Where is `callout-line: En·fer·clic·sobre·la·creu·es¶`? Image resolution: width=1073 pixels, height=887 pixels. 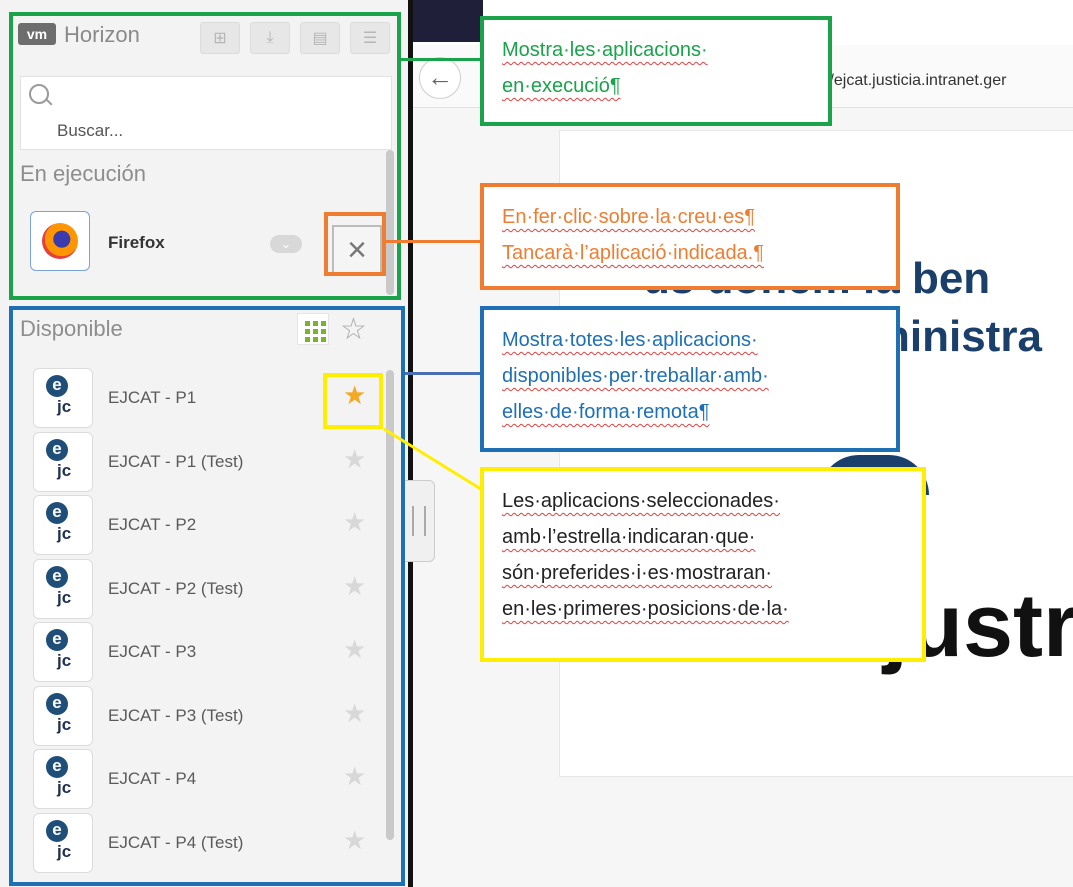
callout-line: En·fer·clic·sobre·la·creu·es¶ is located at coordinates (629, 217).